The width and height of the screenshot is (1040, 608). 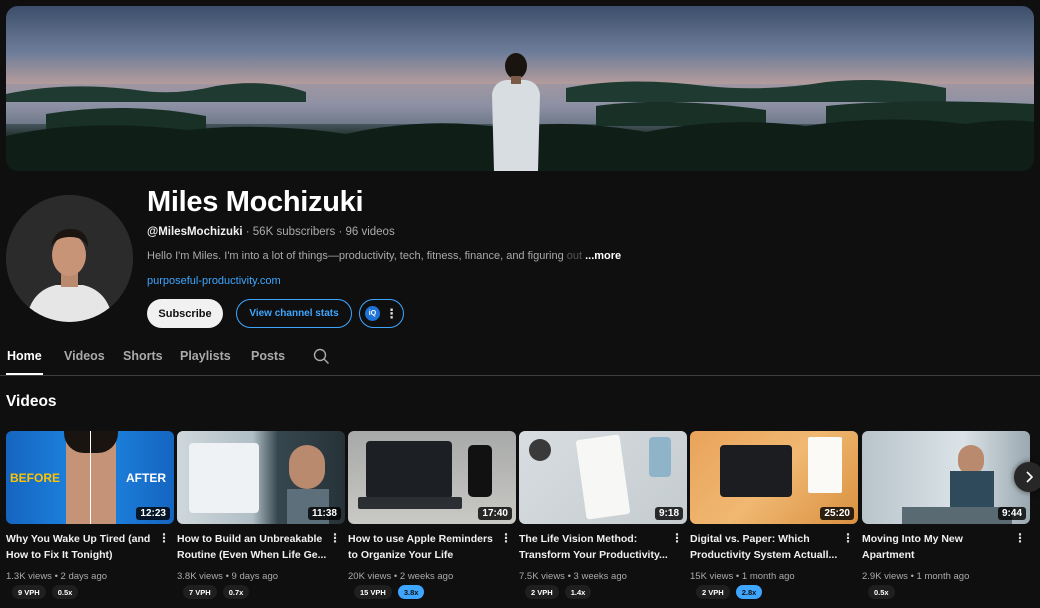 What do you see at coordinates (668, 513) in the screenshot?
I see `video-duration: 9:18` at bounding box center [668, 513].